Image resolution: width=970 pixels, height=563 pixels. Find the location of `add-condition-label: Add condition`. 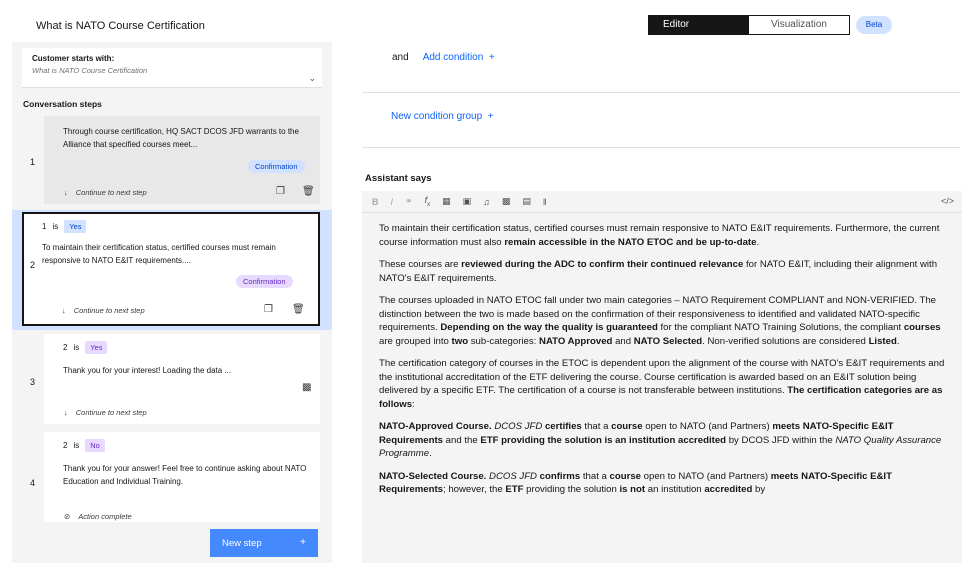

add-condition-label: Add condition is located at coordinates (453, 57).